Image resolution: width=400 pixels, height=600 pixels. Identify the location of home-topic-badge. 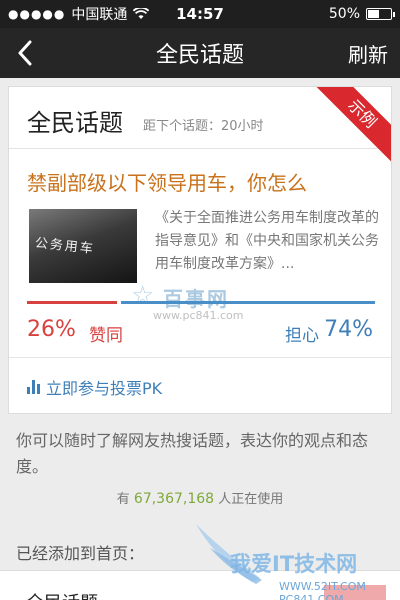
(355, 592).